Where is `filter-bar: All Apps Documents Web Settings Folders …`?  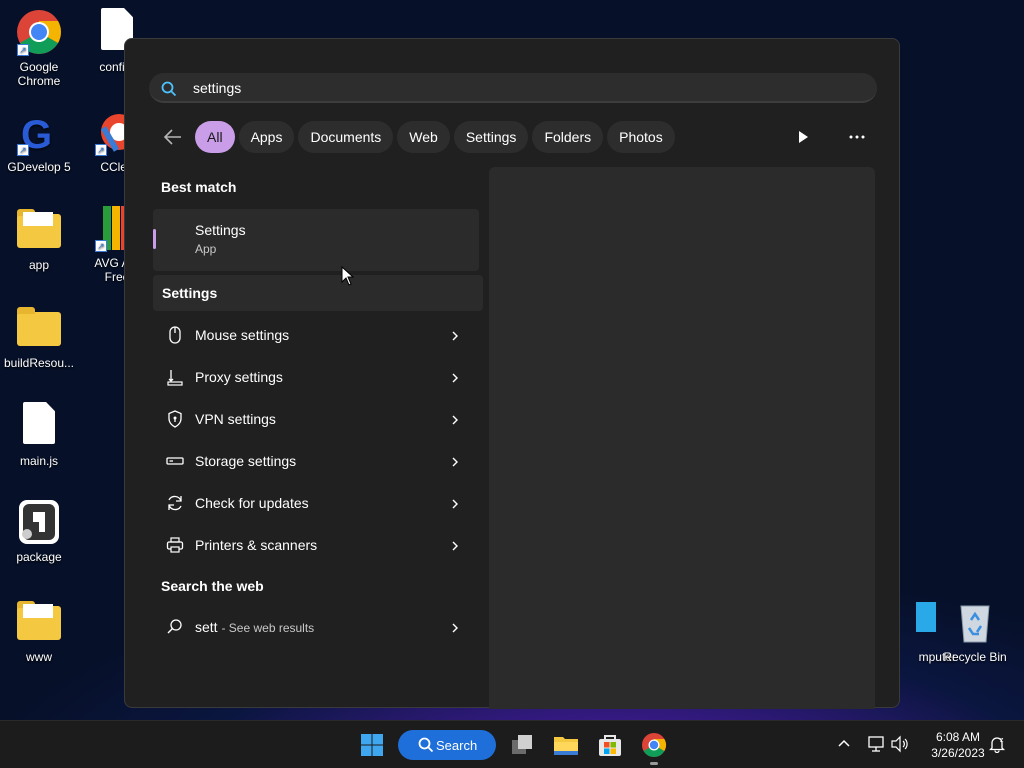
filter-bar: All Apps Documents Web Settings Folders … is located at coordinates (420, 137).